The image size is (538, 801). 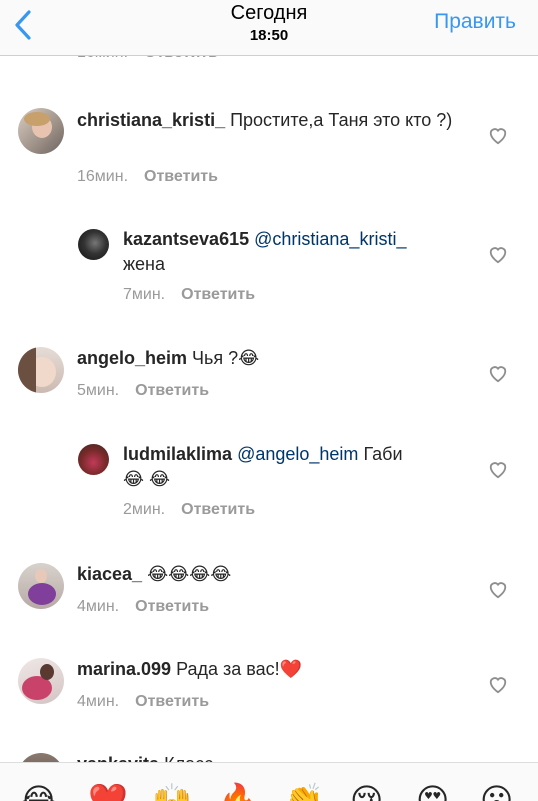 I want to click on comment-username: angelo_heim, so click(x=132, y=358).